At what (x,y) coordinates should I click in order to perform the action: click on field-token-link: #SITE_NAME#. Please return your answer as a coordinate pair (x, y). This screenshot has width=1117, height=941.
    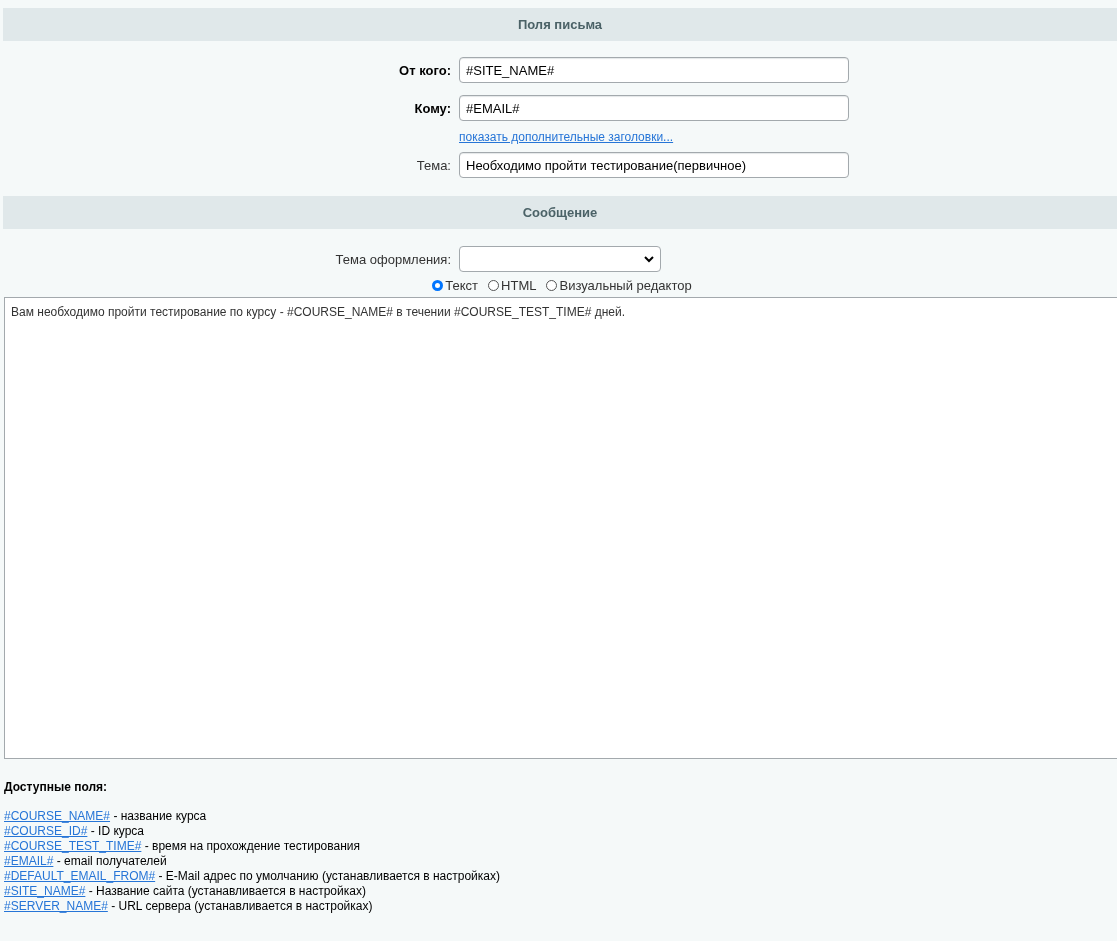
    Looking at the image, I should click on (45, 891).